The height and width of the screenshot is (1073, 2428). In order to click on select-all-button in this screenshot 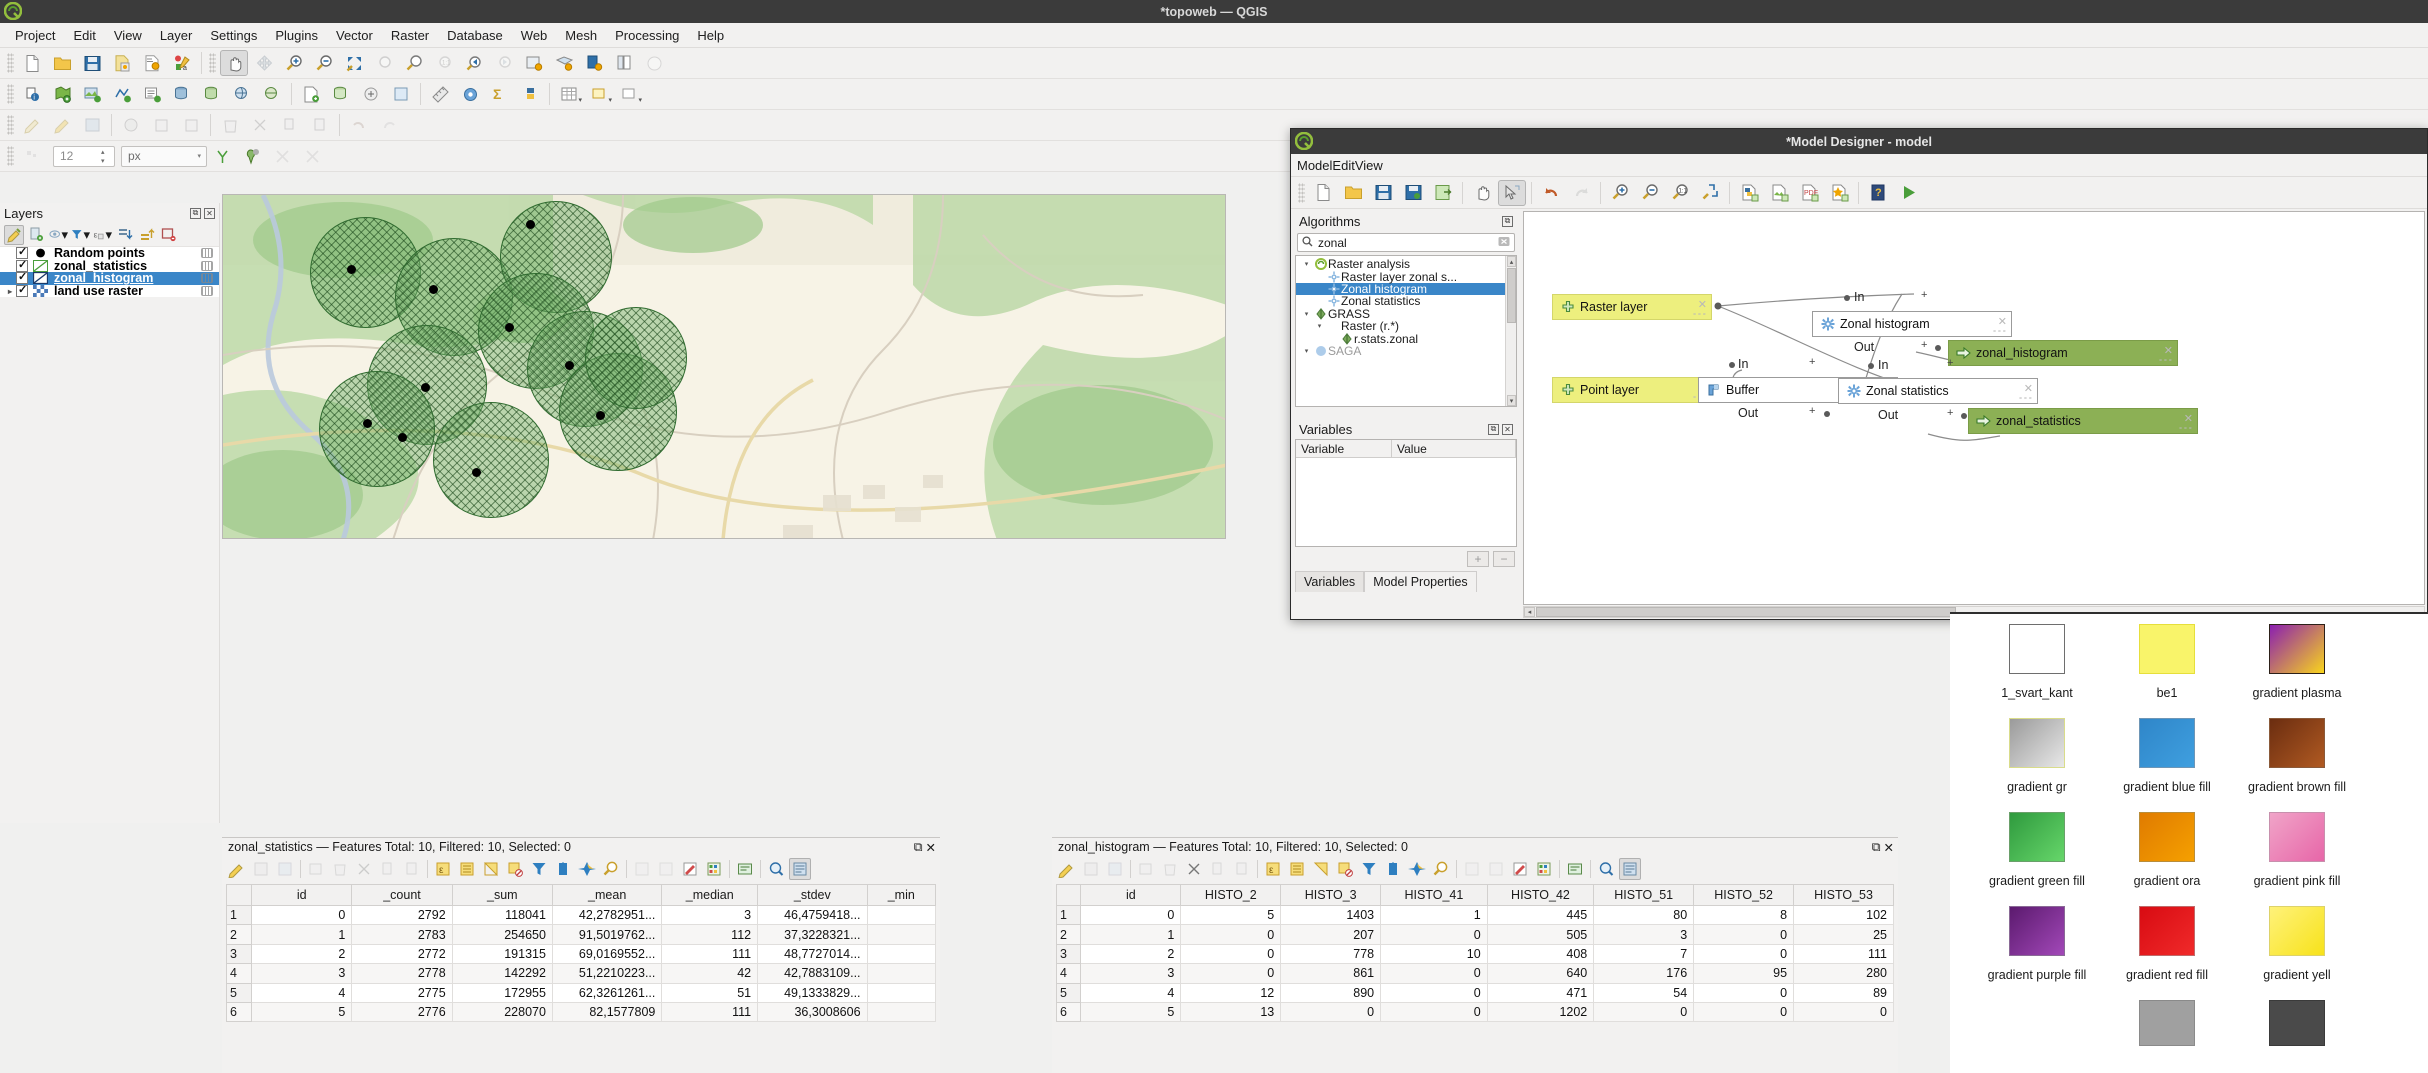, I will do `click(1297, 869)`.